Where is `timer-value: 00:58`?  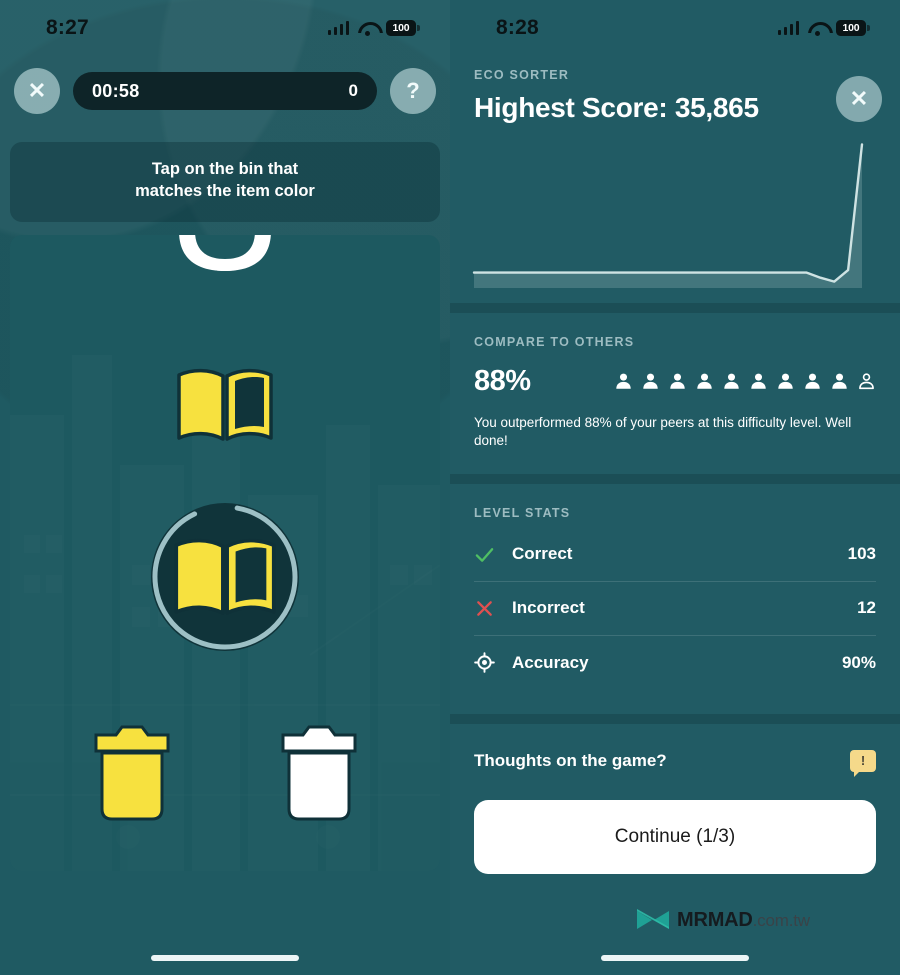
timer-value: 00:58 is located at coordinates (116, 90).